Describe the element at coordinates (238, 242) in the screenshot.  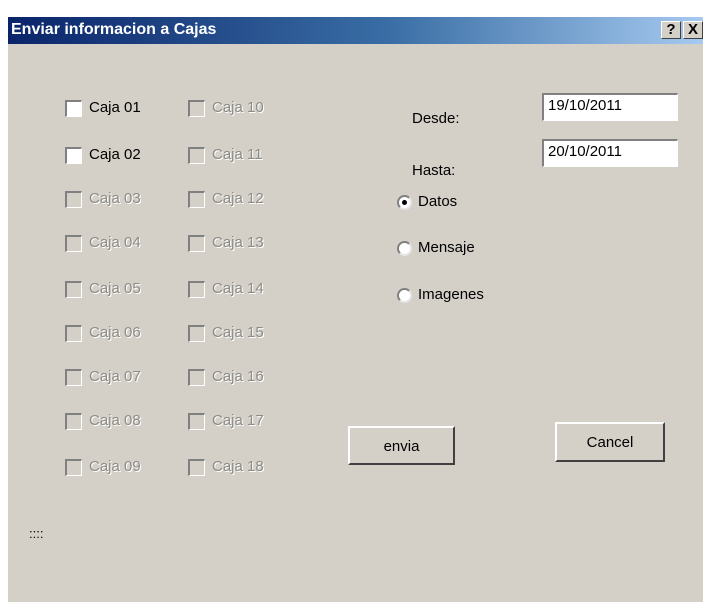
I see `checkbox-label: Caja 13` at that location.